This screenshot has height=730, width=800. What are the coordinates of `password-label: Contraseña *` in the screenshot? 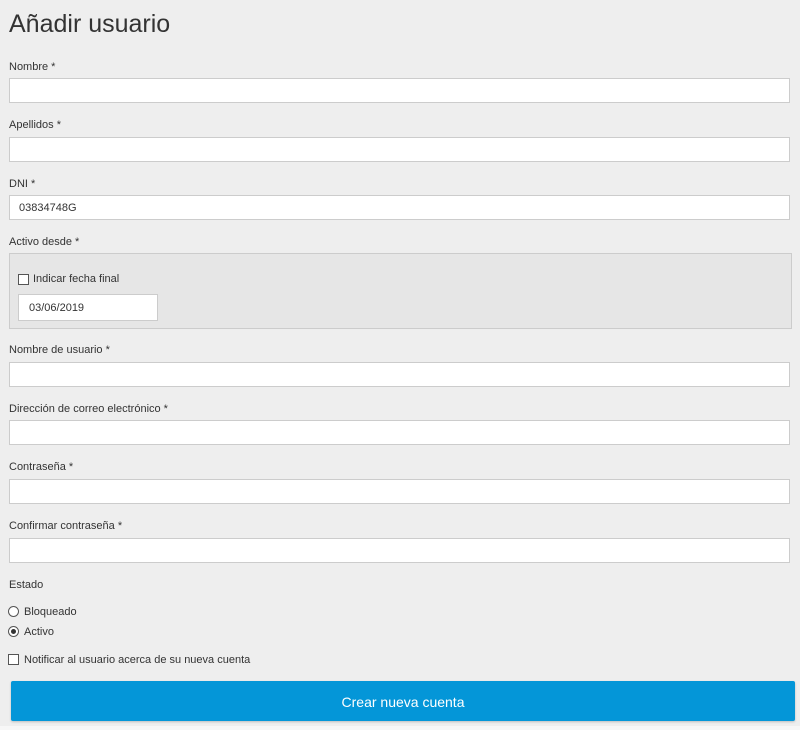 It's located at (41, 467).